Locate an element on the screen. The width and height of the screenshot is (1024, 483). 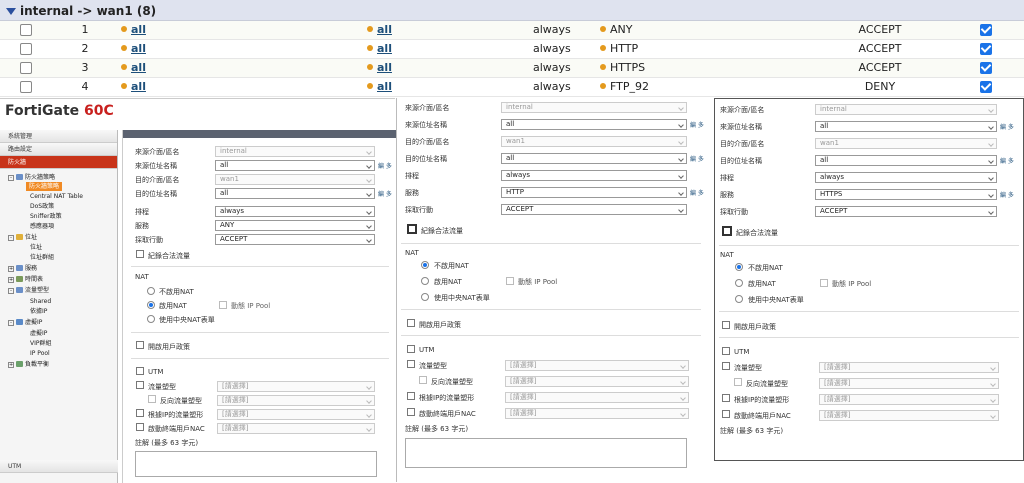
dst-intf-select: wan1 is located at coordinates (906, 143).